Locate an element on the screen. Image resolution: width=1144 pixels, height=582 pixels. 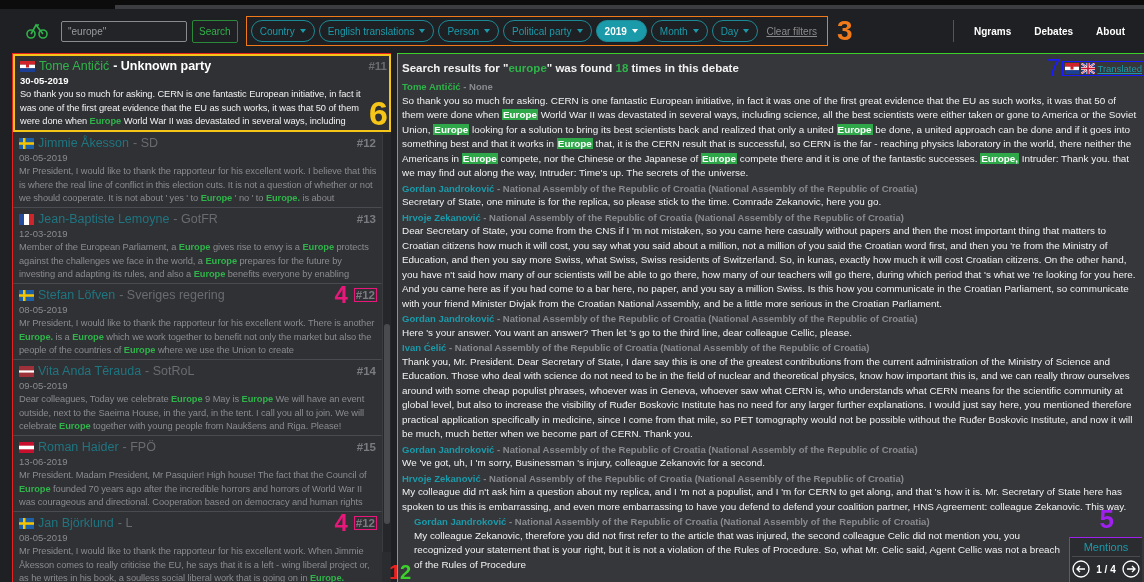
speaker-name: Jean-Baptiste Lemoyne is located at coordinates (104, 219).